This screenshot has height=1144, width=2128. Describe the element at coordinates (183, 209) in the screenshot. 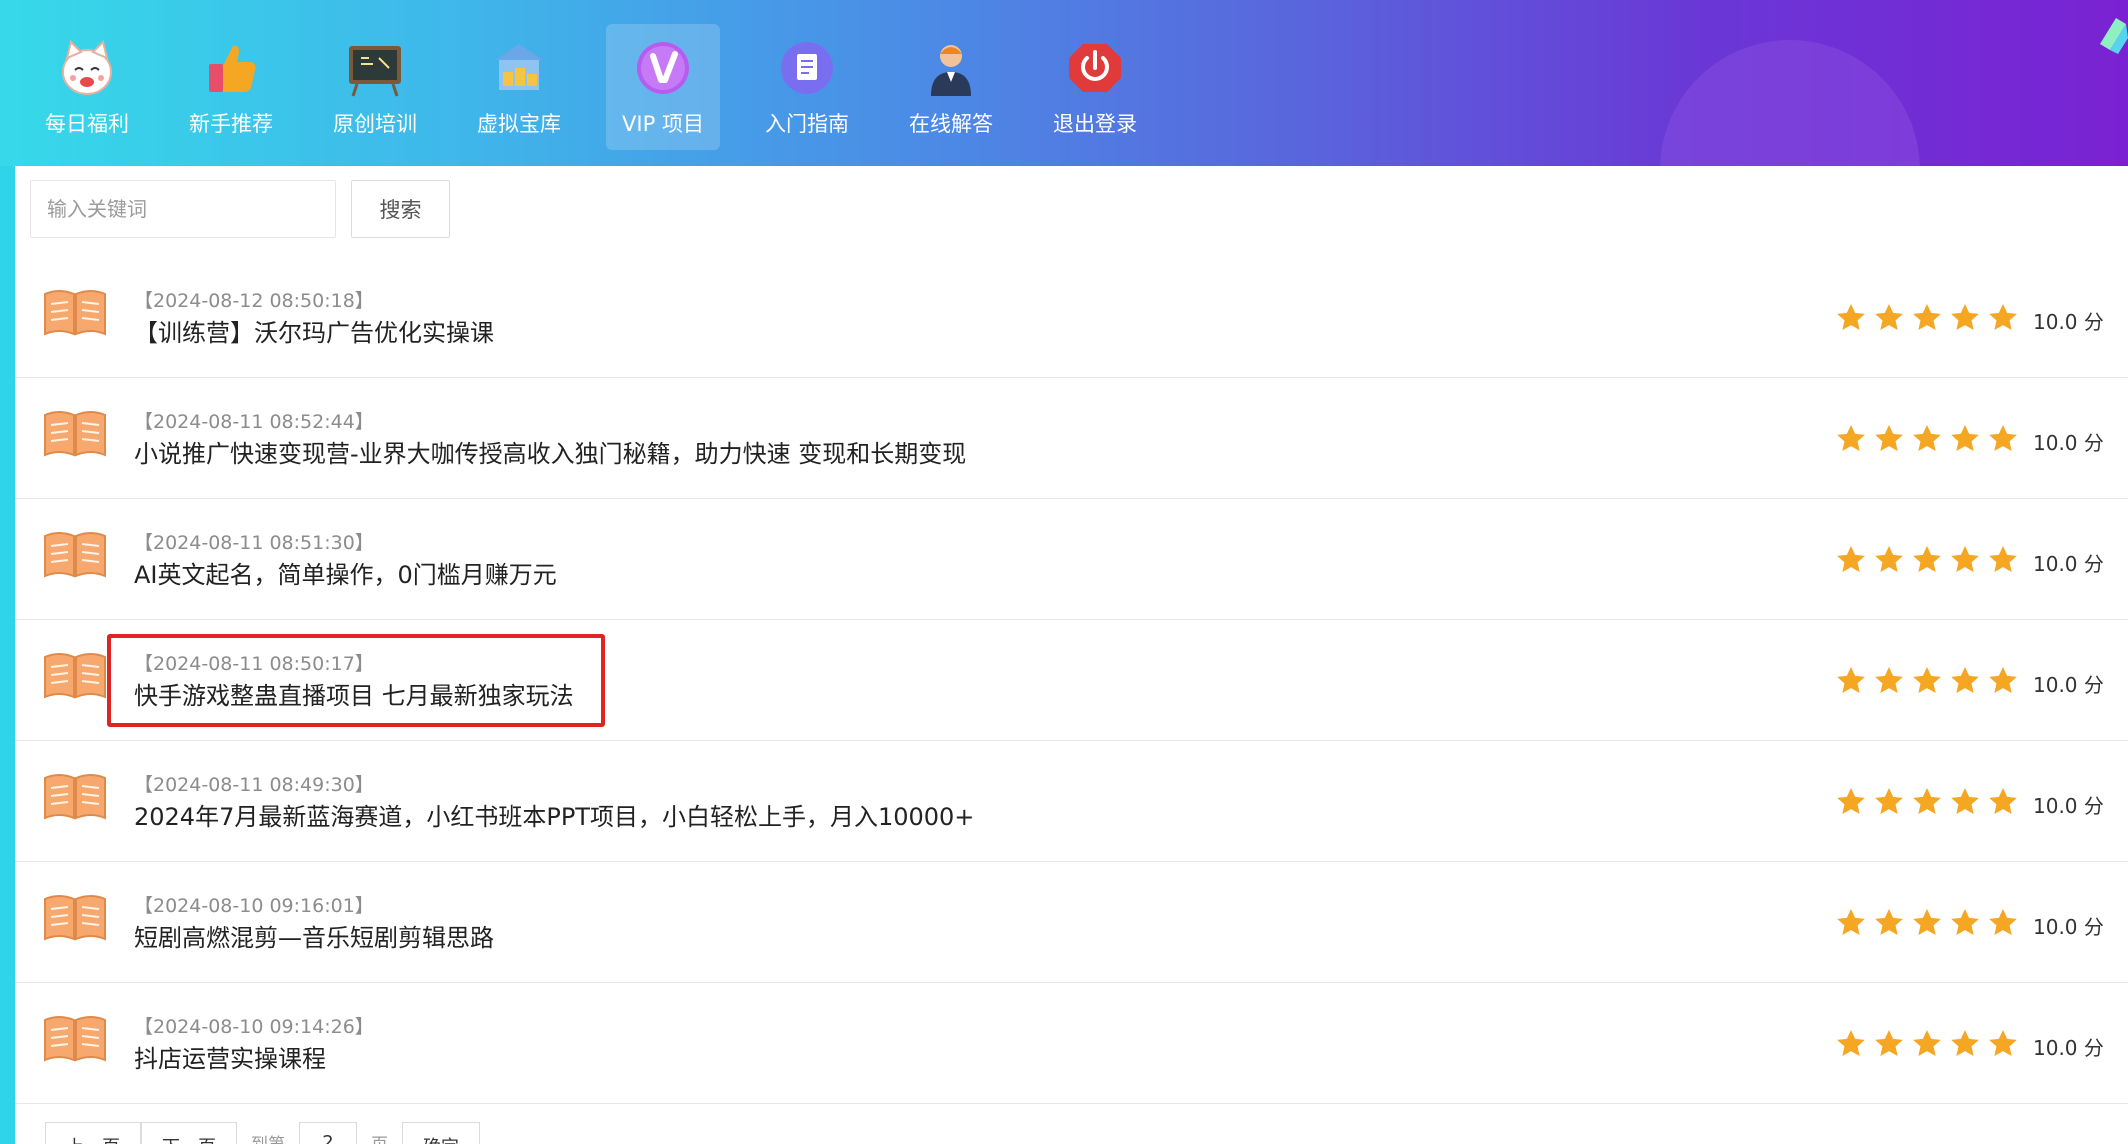

I see `search-input` at that location.